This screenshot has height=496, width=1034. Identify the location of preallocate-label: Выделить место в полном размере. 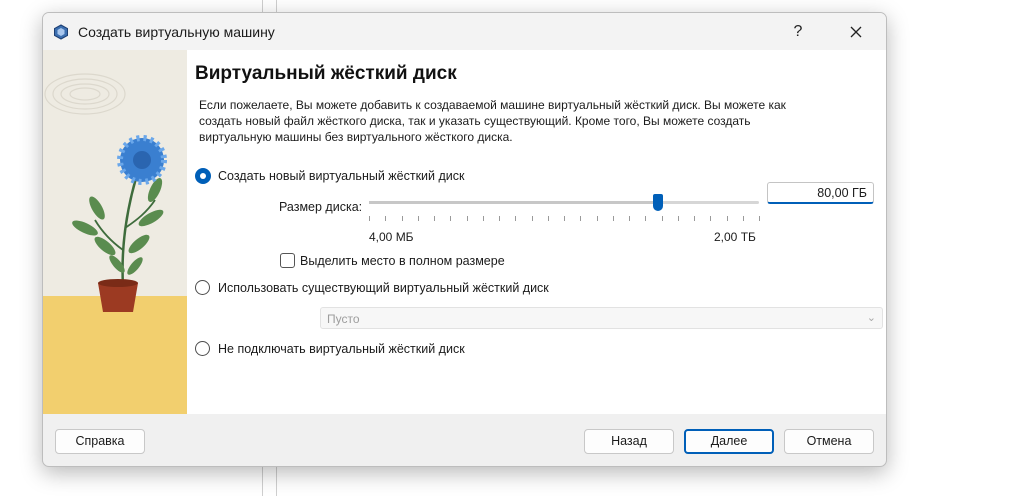
(402, 261).